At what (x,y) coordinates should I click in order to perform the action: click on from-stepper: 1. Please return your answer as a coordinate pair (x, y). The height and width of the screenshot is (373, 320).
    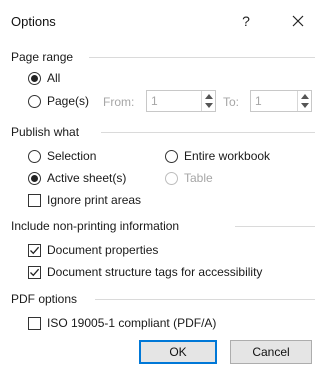
    Looking at the image, I should click on (181, 101).